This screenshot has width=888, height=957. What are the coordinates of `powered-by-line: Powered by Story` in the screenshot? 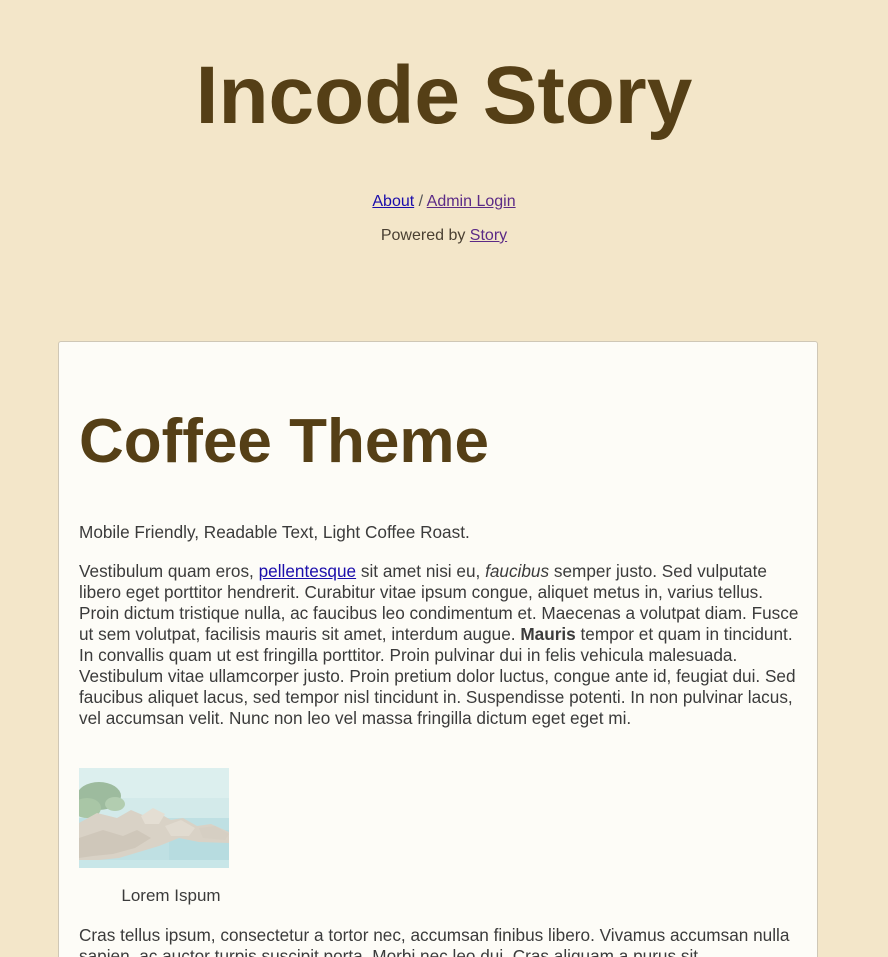 It's located at (444, 236).